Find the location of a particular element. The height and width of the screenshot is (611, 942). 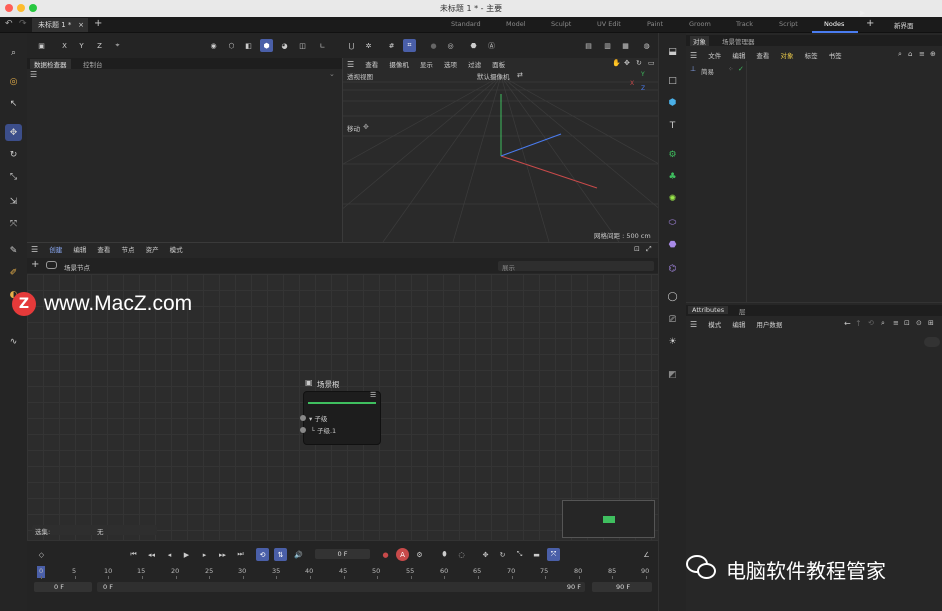

history-icon: ⟲ is located at coordinates (871, 323).